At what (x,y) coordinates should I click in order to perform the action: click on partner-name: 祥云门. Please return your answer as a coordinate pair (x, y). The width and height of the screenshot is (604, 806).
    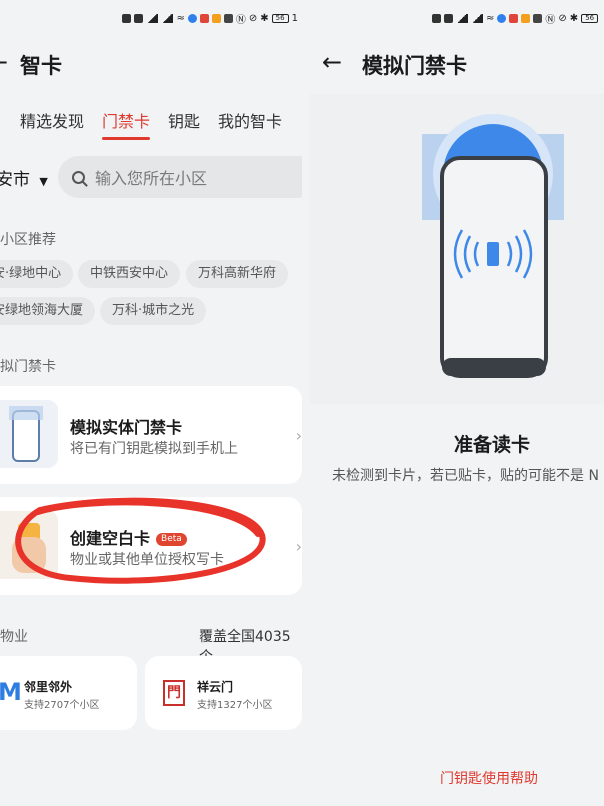
    Looking at the image, I should click on (215, 687).